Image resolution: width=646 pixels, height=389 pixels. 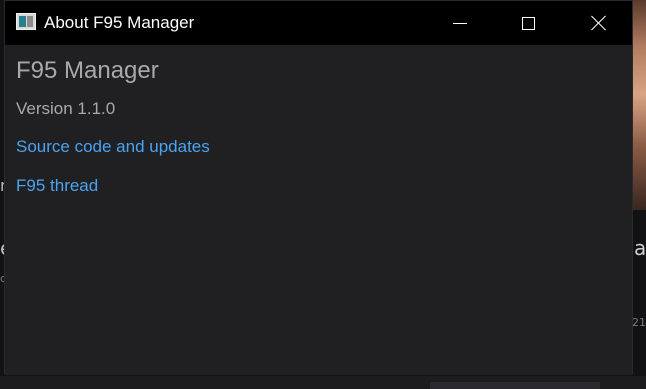 What do you see at coordinates (119, 22) in the screenshot?
I see `window-title: About F95 Manager` at bounding box center [119, 22].